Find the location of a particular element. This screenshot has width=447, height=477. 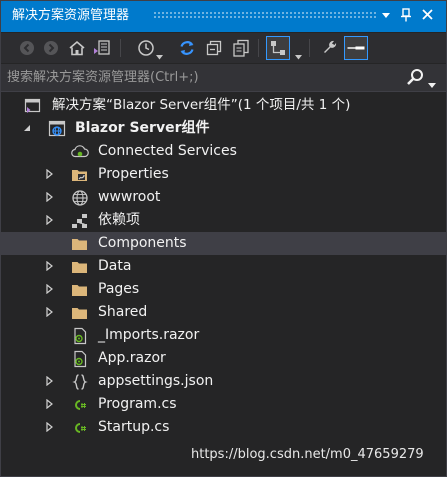

wrench-icon is located at coordinates (330, 46).